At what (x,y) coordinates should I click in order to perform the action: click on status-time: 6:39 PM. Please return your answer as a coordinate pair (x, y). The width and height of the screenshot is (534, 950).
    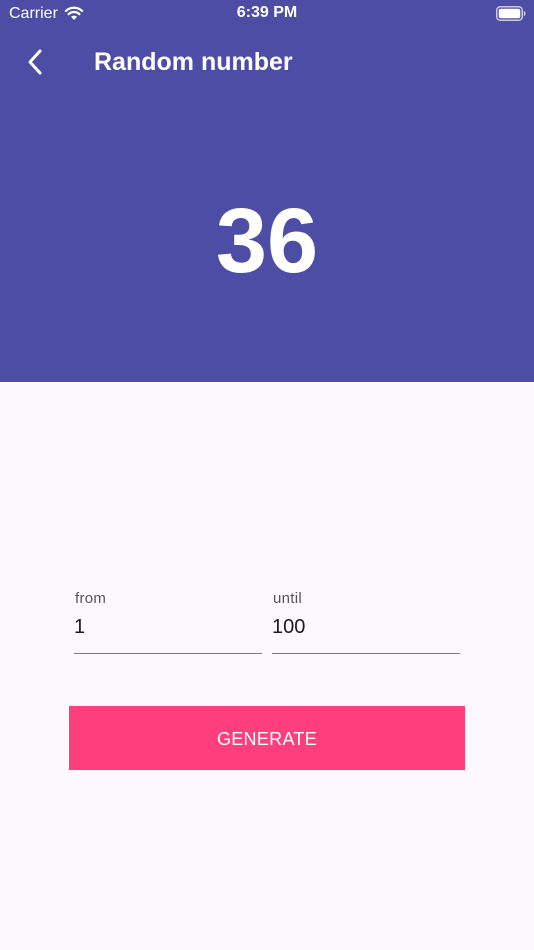
    Looking at the image, I should click on (267, 12).